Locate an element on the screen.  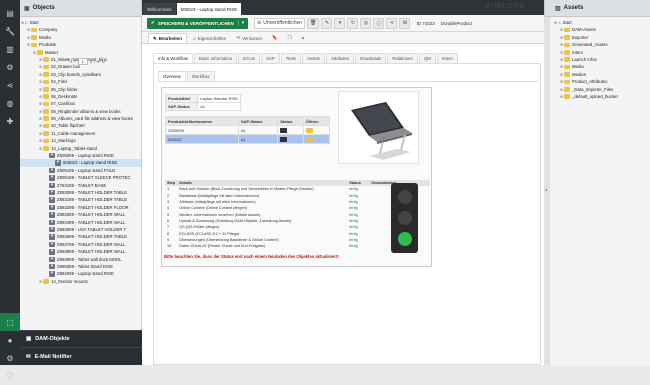
email-notifier-panel: ✉ E-Mail Notifier is located at coordinates (81, 356).